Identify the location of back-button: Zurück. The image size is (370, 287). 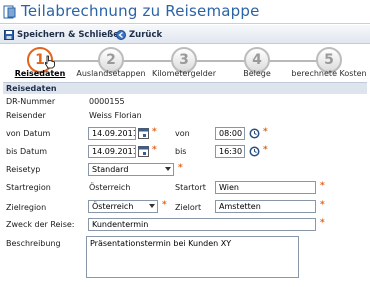
(139, 34).